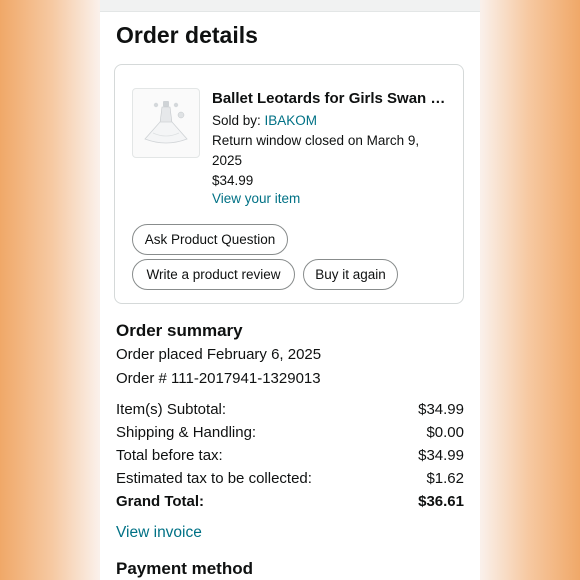  What do you see at coordinates (290, 409) in the screenshot?
I see `subtotal-row: Item(s) Subtotal: $34.99` at bounding box center [290, 409].